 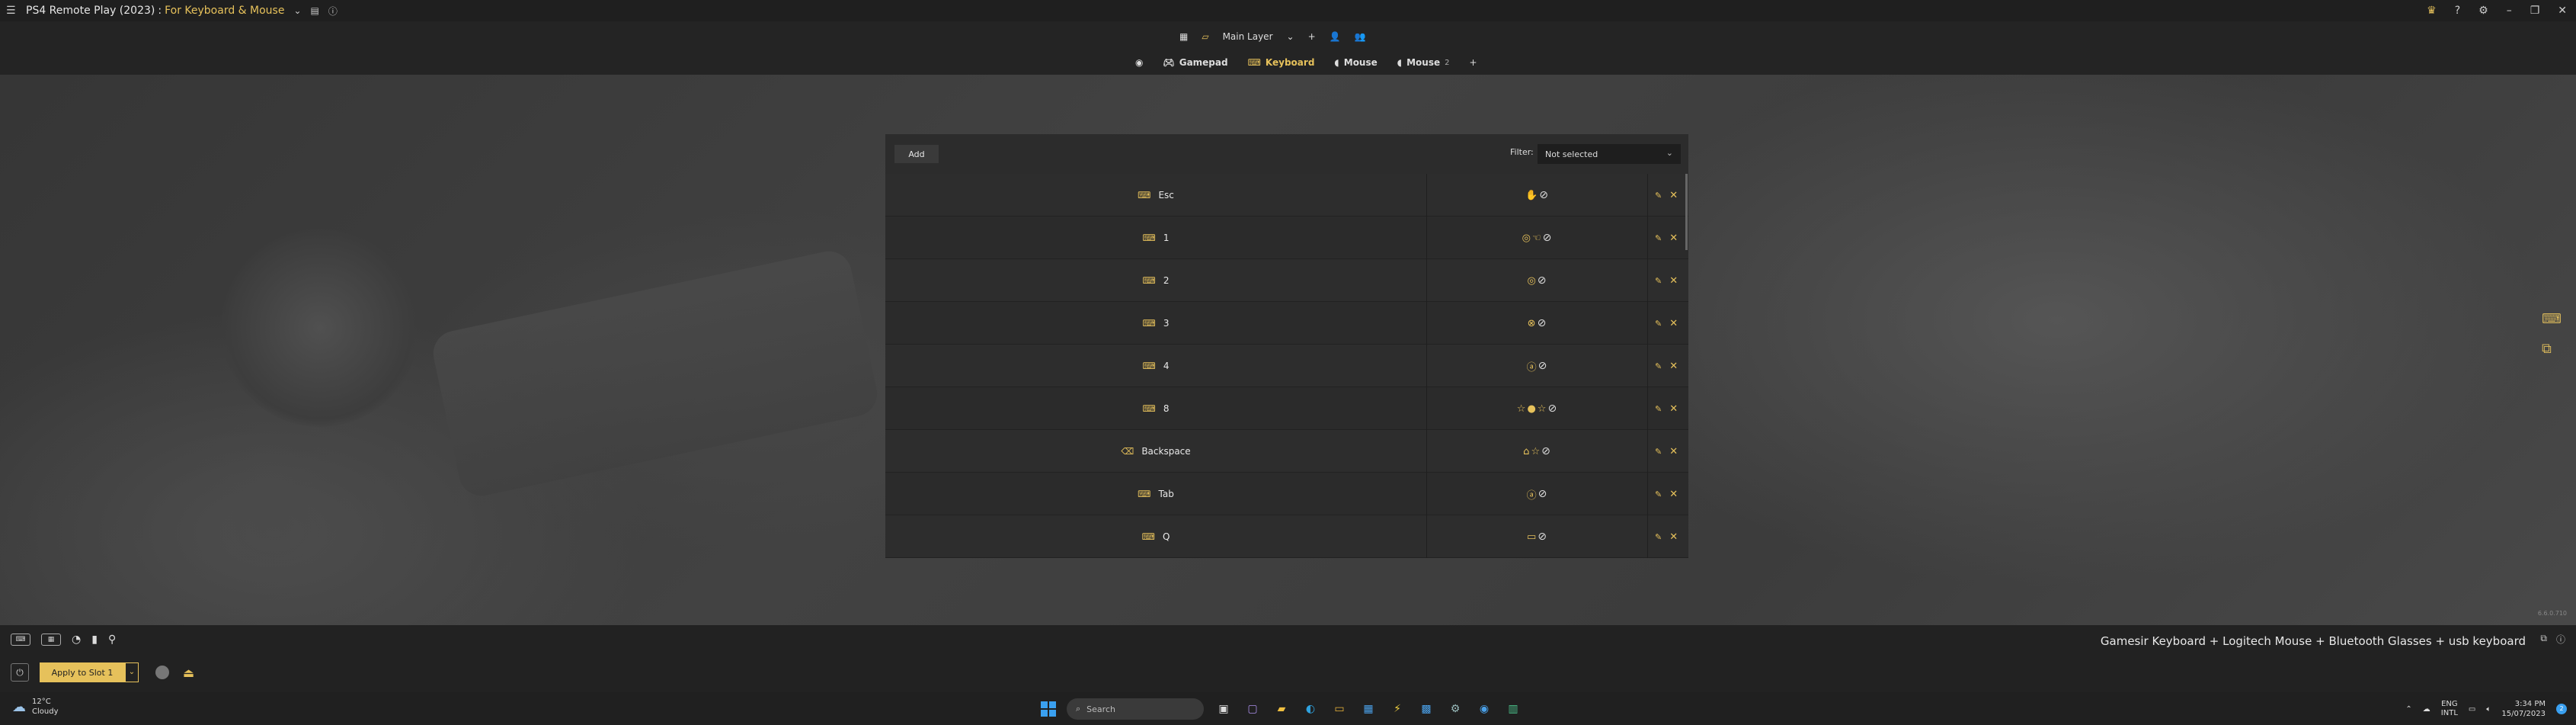 I want to click on table-row: ⌫ Backspace ⌂ ☆ ⊘ ✎ ✕, so click(x=1286, y=451).